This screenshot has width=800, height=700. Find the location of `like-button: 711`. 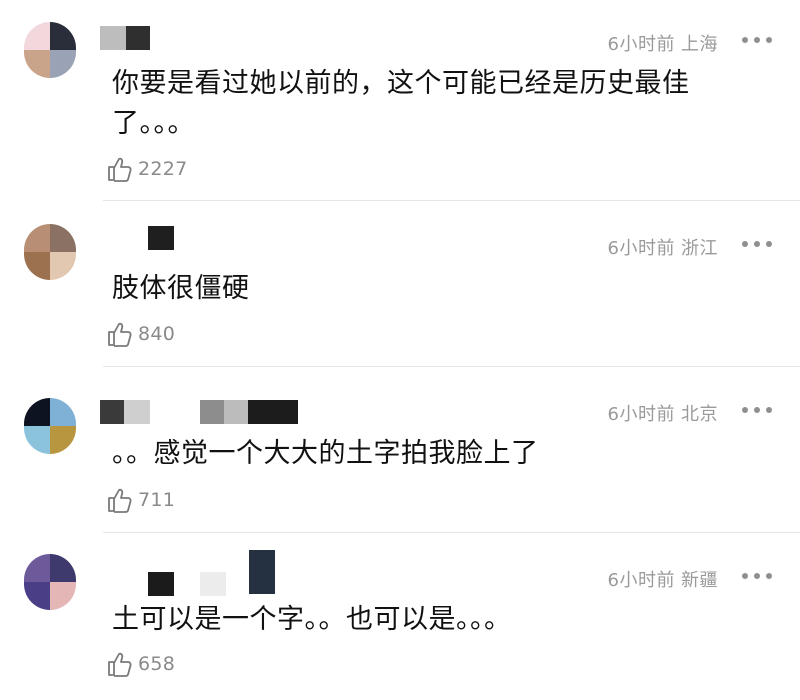

like-button: 711 is located at coordinates (140, 500).